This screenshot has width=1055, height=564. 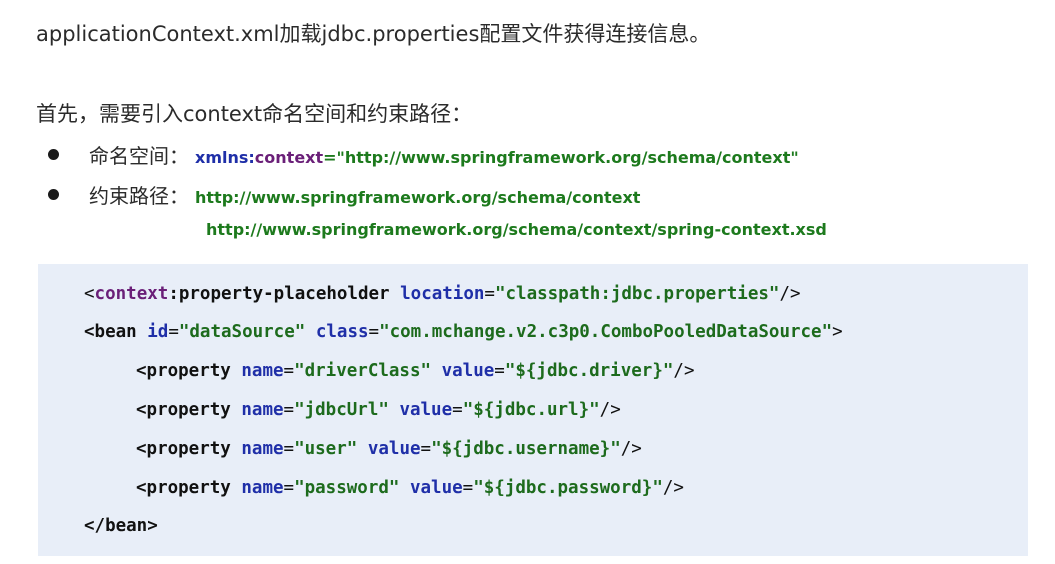 I want to click on placeholder-tag: :property-placeholder, so click(x=279, y=294).